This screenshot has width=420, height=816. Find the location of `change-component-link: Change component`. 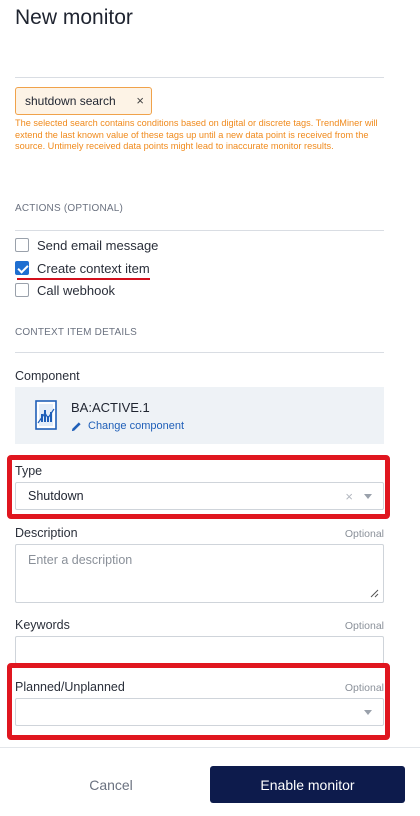

change-component-link: Change component is located at coordinates (127, 426).